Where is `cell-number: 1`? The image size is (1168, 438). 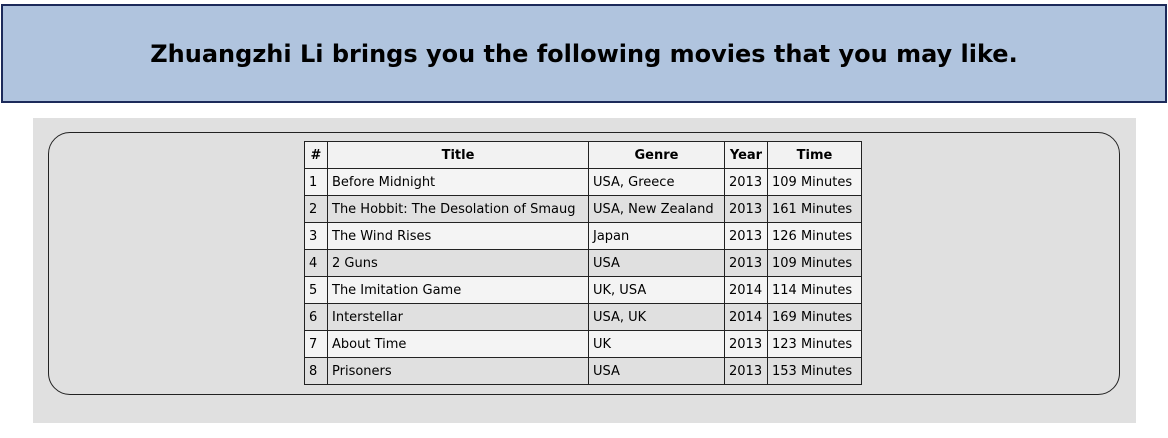
cell-number: 1 is located at coordinates (316, 182).